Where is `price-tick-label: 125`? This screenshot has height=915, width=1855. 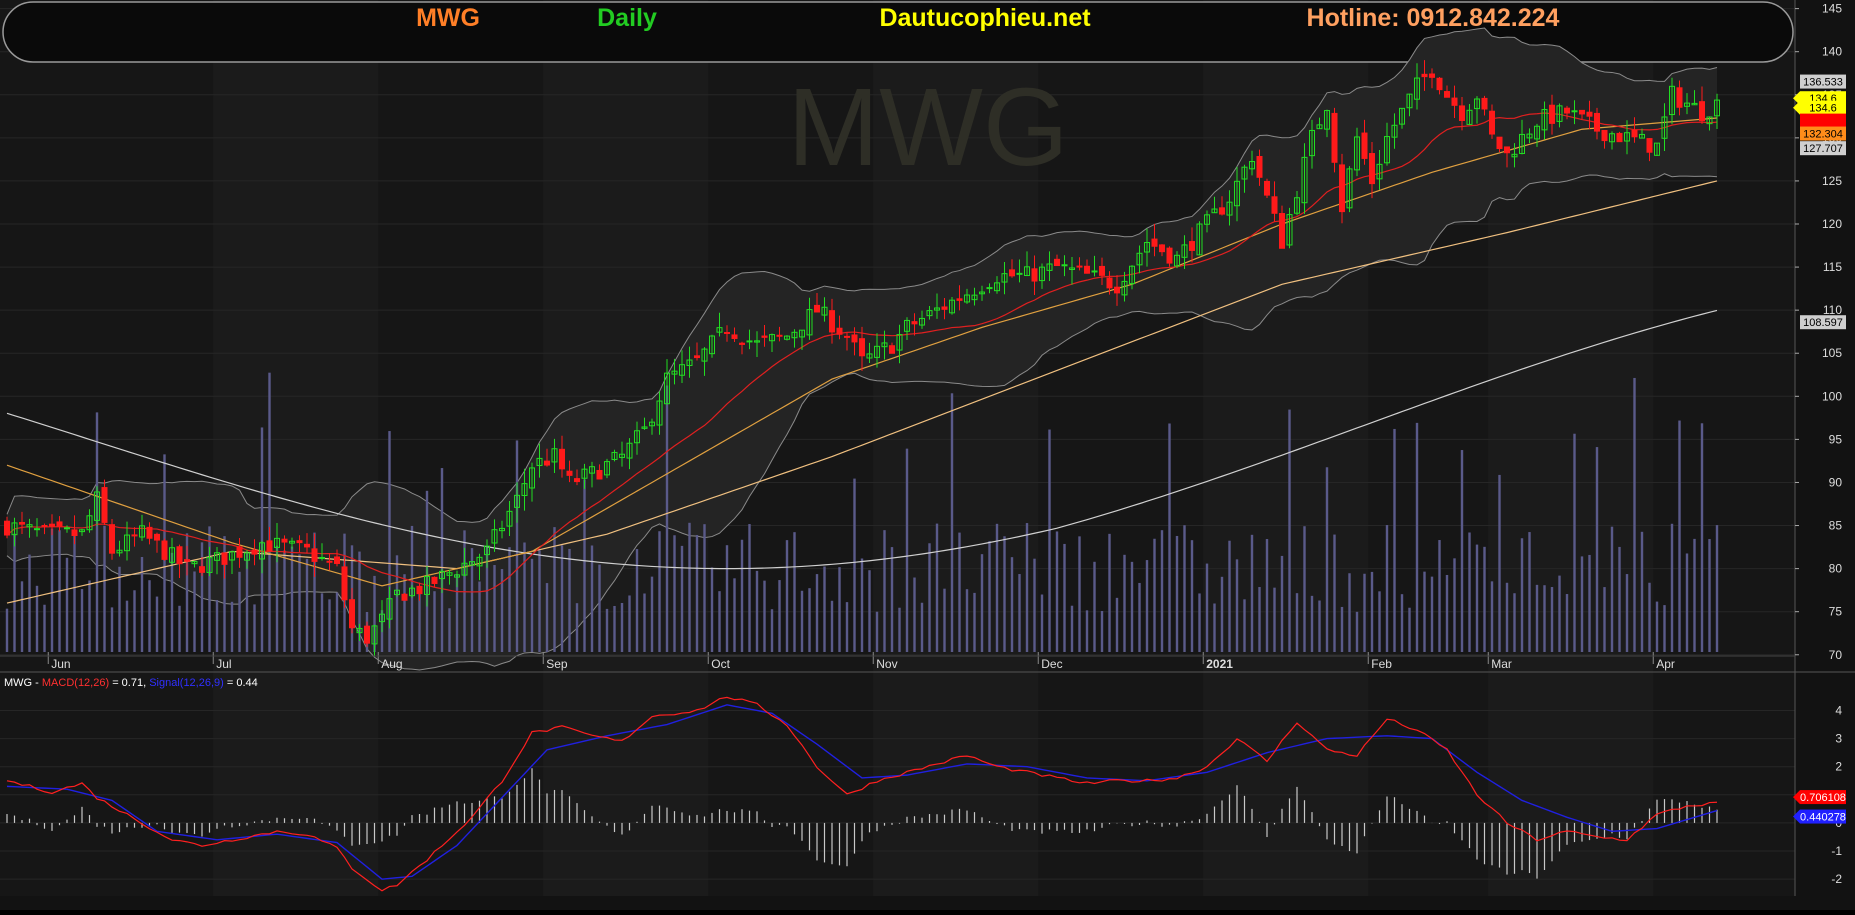
price-tick-label: 125 is located at coordinates (1832, 181).